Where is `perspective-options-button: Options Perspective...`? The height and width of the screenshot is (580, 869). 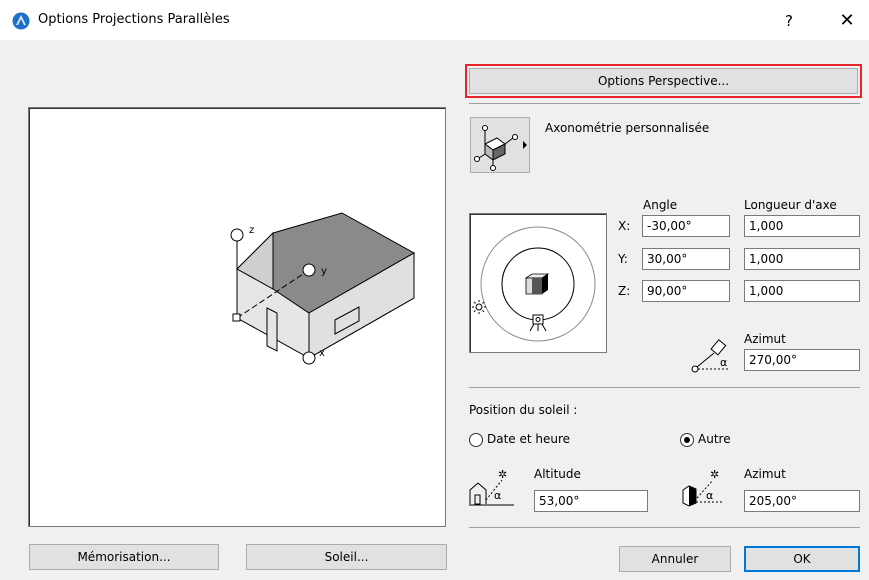
perspective-options-button: Options Perspective... is located at coordinates (663, 81).